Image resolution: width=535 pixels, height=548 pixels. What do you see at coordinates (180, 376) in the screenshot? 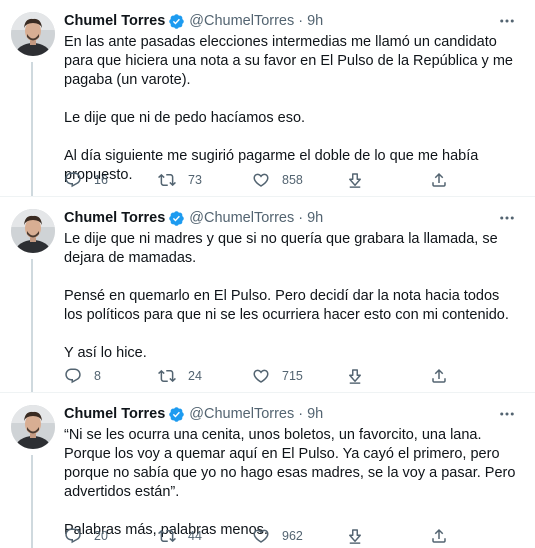
I see `retweet-button: 24` at bounding box center [180, 376].